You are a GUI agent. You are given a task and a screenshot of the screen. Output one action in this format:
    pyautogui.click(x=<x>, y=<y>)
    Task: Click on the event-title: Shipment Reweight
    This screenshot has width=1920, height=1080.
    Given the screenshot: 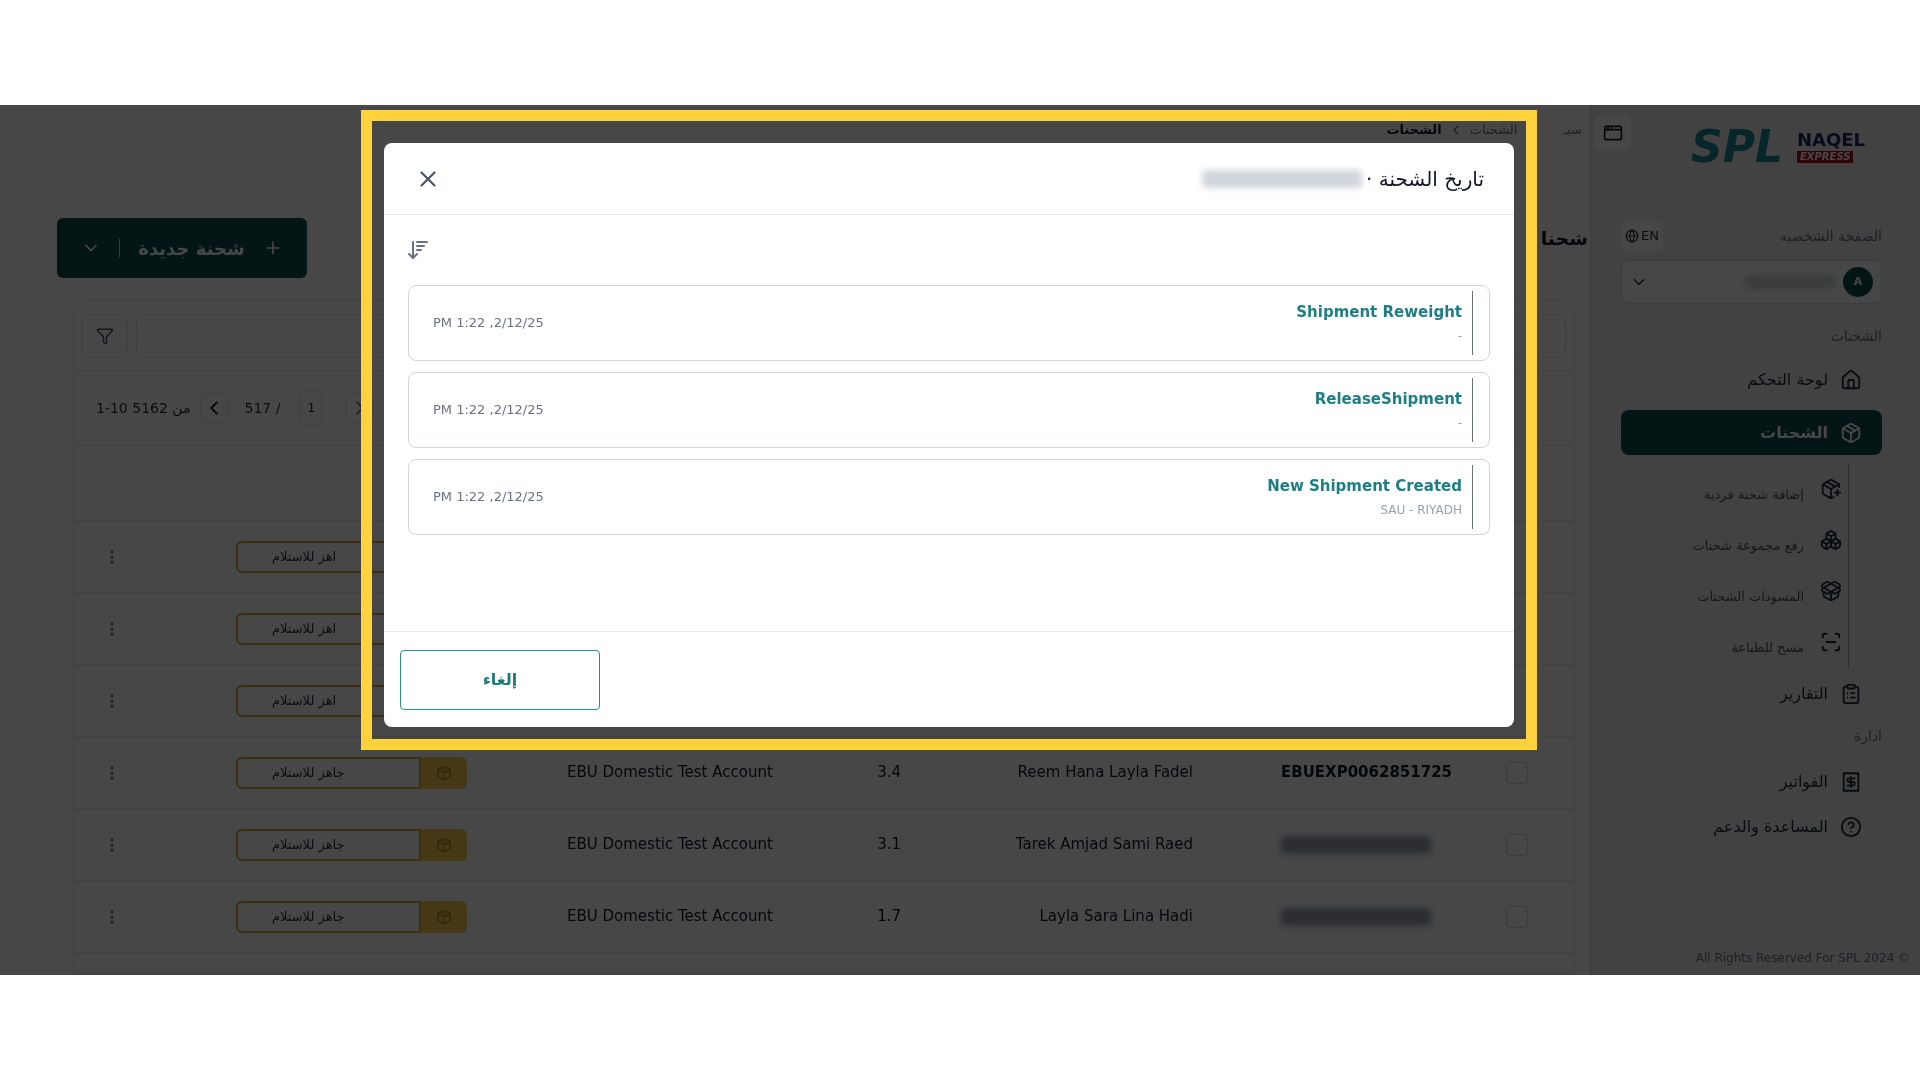 What is the action you would take?
    pyautogui.click(x=1379, y=312)
    